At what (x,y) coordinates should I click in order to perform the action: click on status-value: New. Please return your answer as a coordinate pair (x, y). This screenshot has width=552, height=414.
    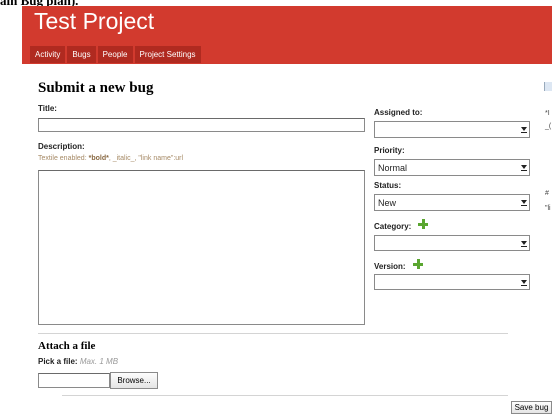
    Looking at the image, I should click on (387, 203).